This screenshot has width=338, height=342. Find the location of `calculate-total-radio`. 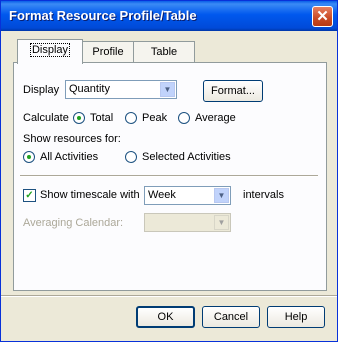

calculate-total-radio is located at coordinates (79, 118).